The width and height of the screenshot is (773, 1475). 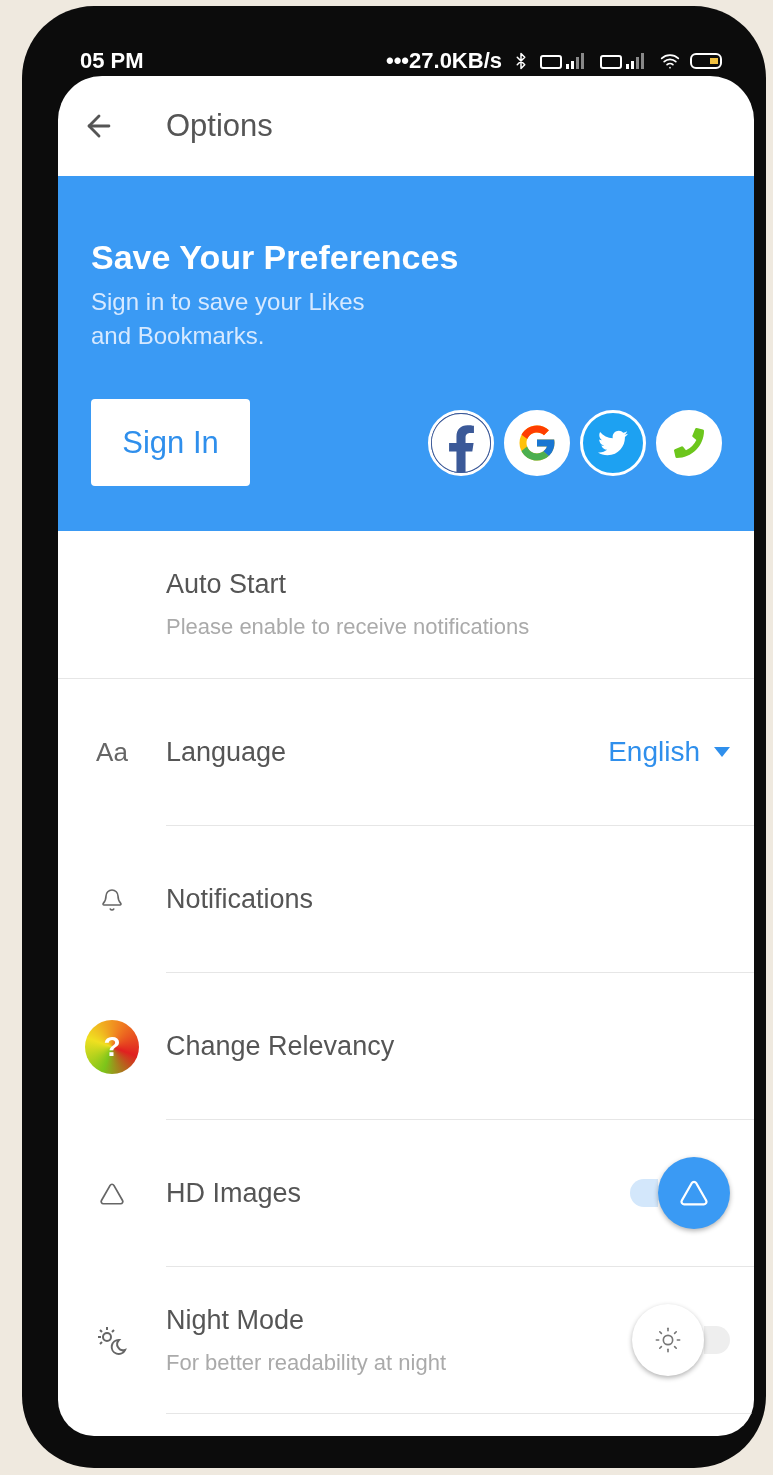 What do you see at coordinates (112, 899) in the screenshot?
I see `bell-icon` at bounding box center [112, 899].